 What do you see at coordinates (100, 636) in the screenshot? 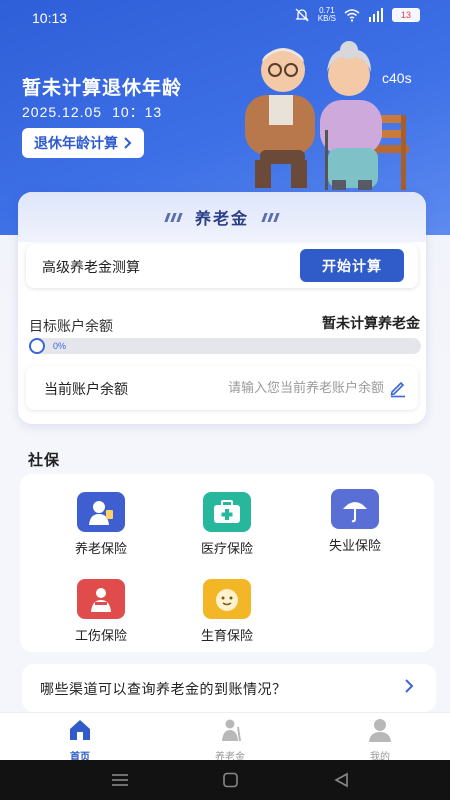
I see `work-injury-insurance-label: 工伤保险` at bounding box center [100, 636].